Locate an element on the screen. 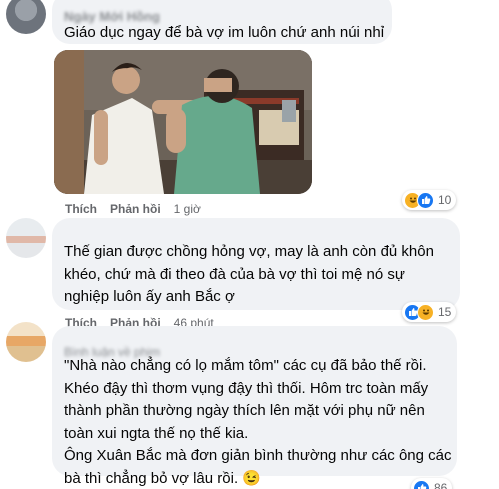 This screenshot has width=499, height=489. reaction-summary: 10 is located at coordinates (429, 200).